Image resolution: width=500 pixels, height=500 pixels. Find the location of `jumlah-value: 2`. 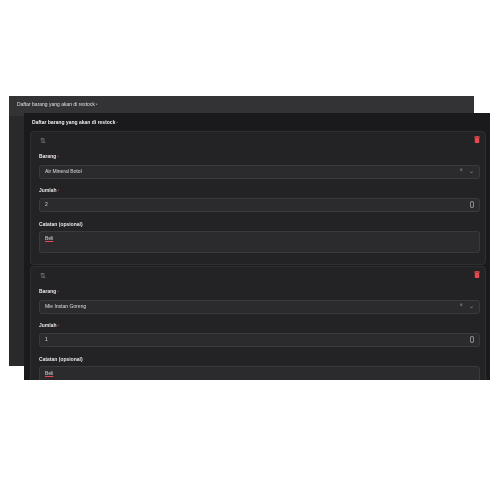

jumlah-value: 2 is located at coordinates (46, 205).